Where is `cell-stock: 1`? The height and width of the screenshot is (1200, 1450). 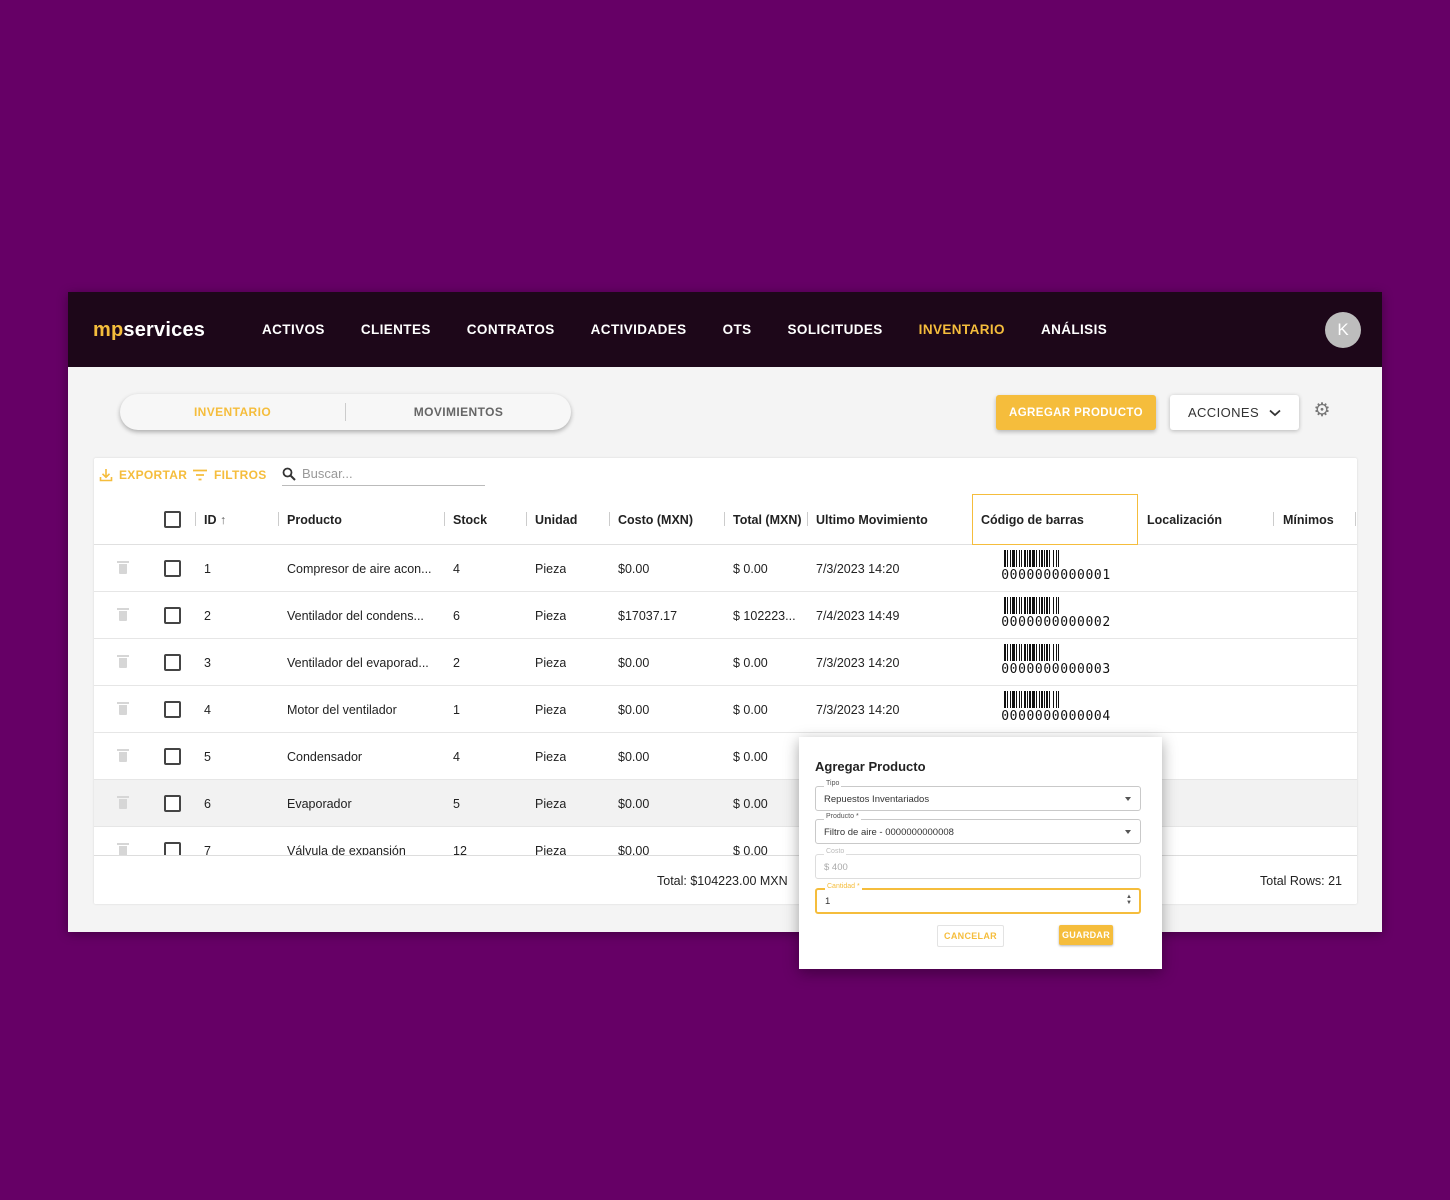 cell-stock: 1 is located at coordinates (456, 710).